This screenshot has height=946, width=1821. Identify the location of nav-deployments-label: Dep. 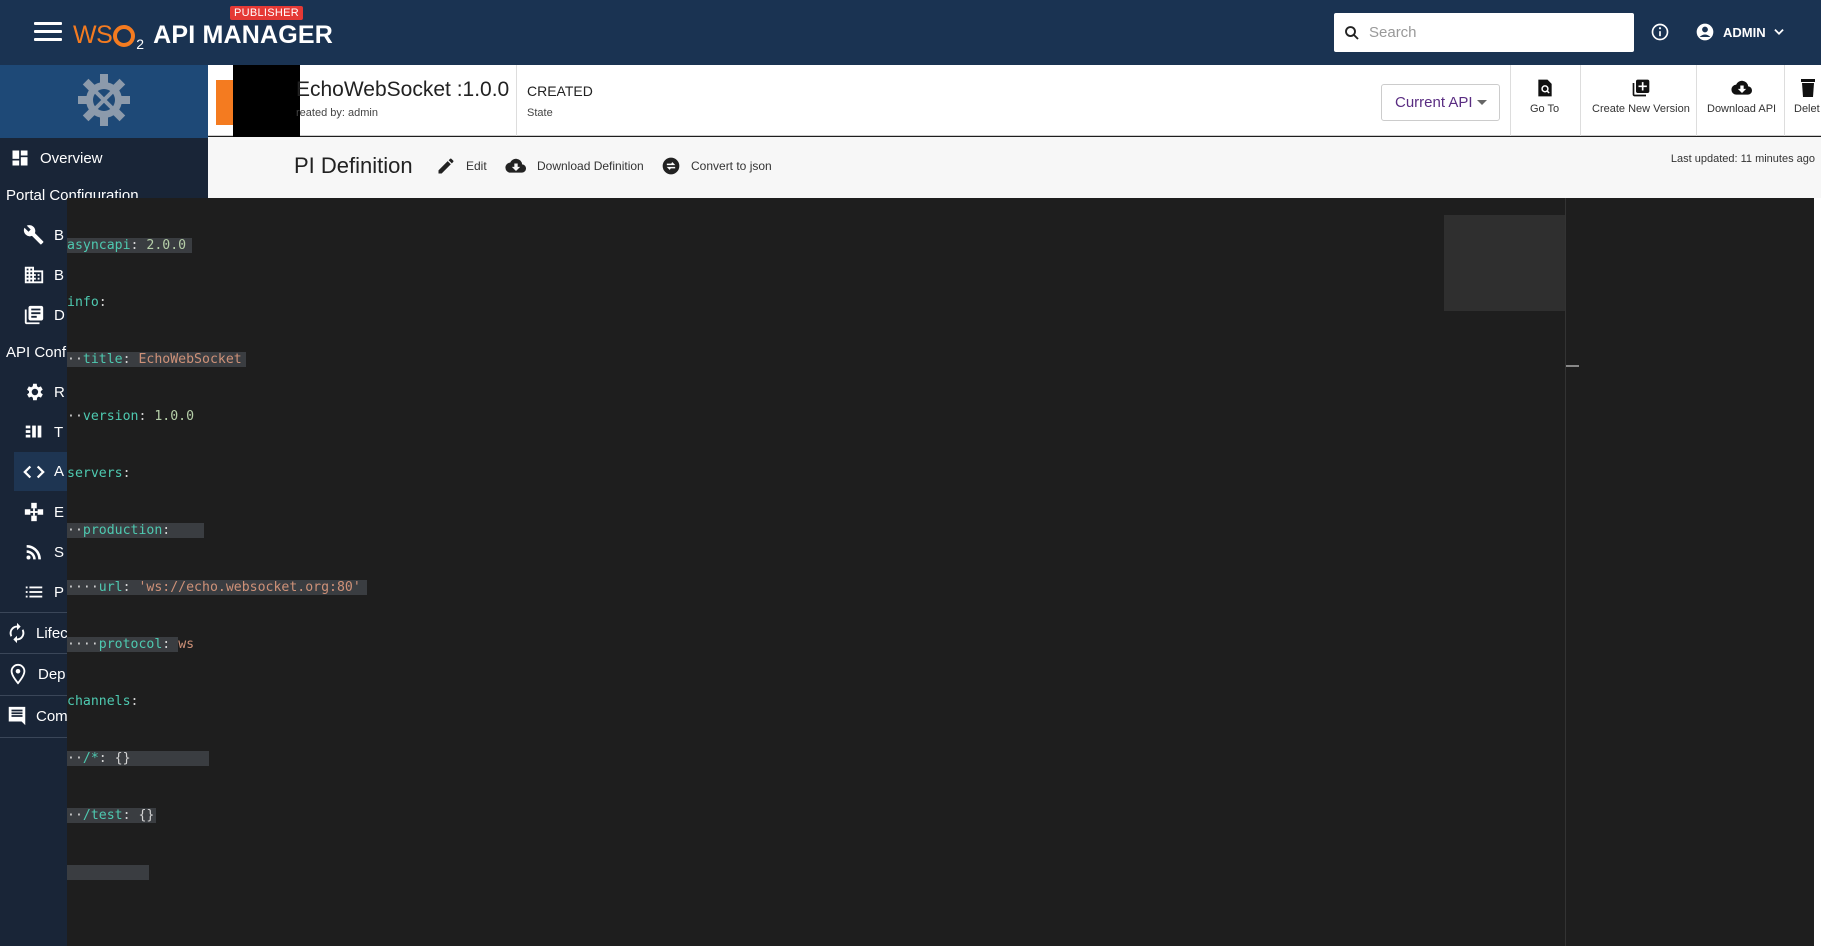
(52, 674).